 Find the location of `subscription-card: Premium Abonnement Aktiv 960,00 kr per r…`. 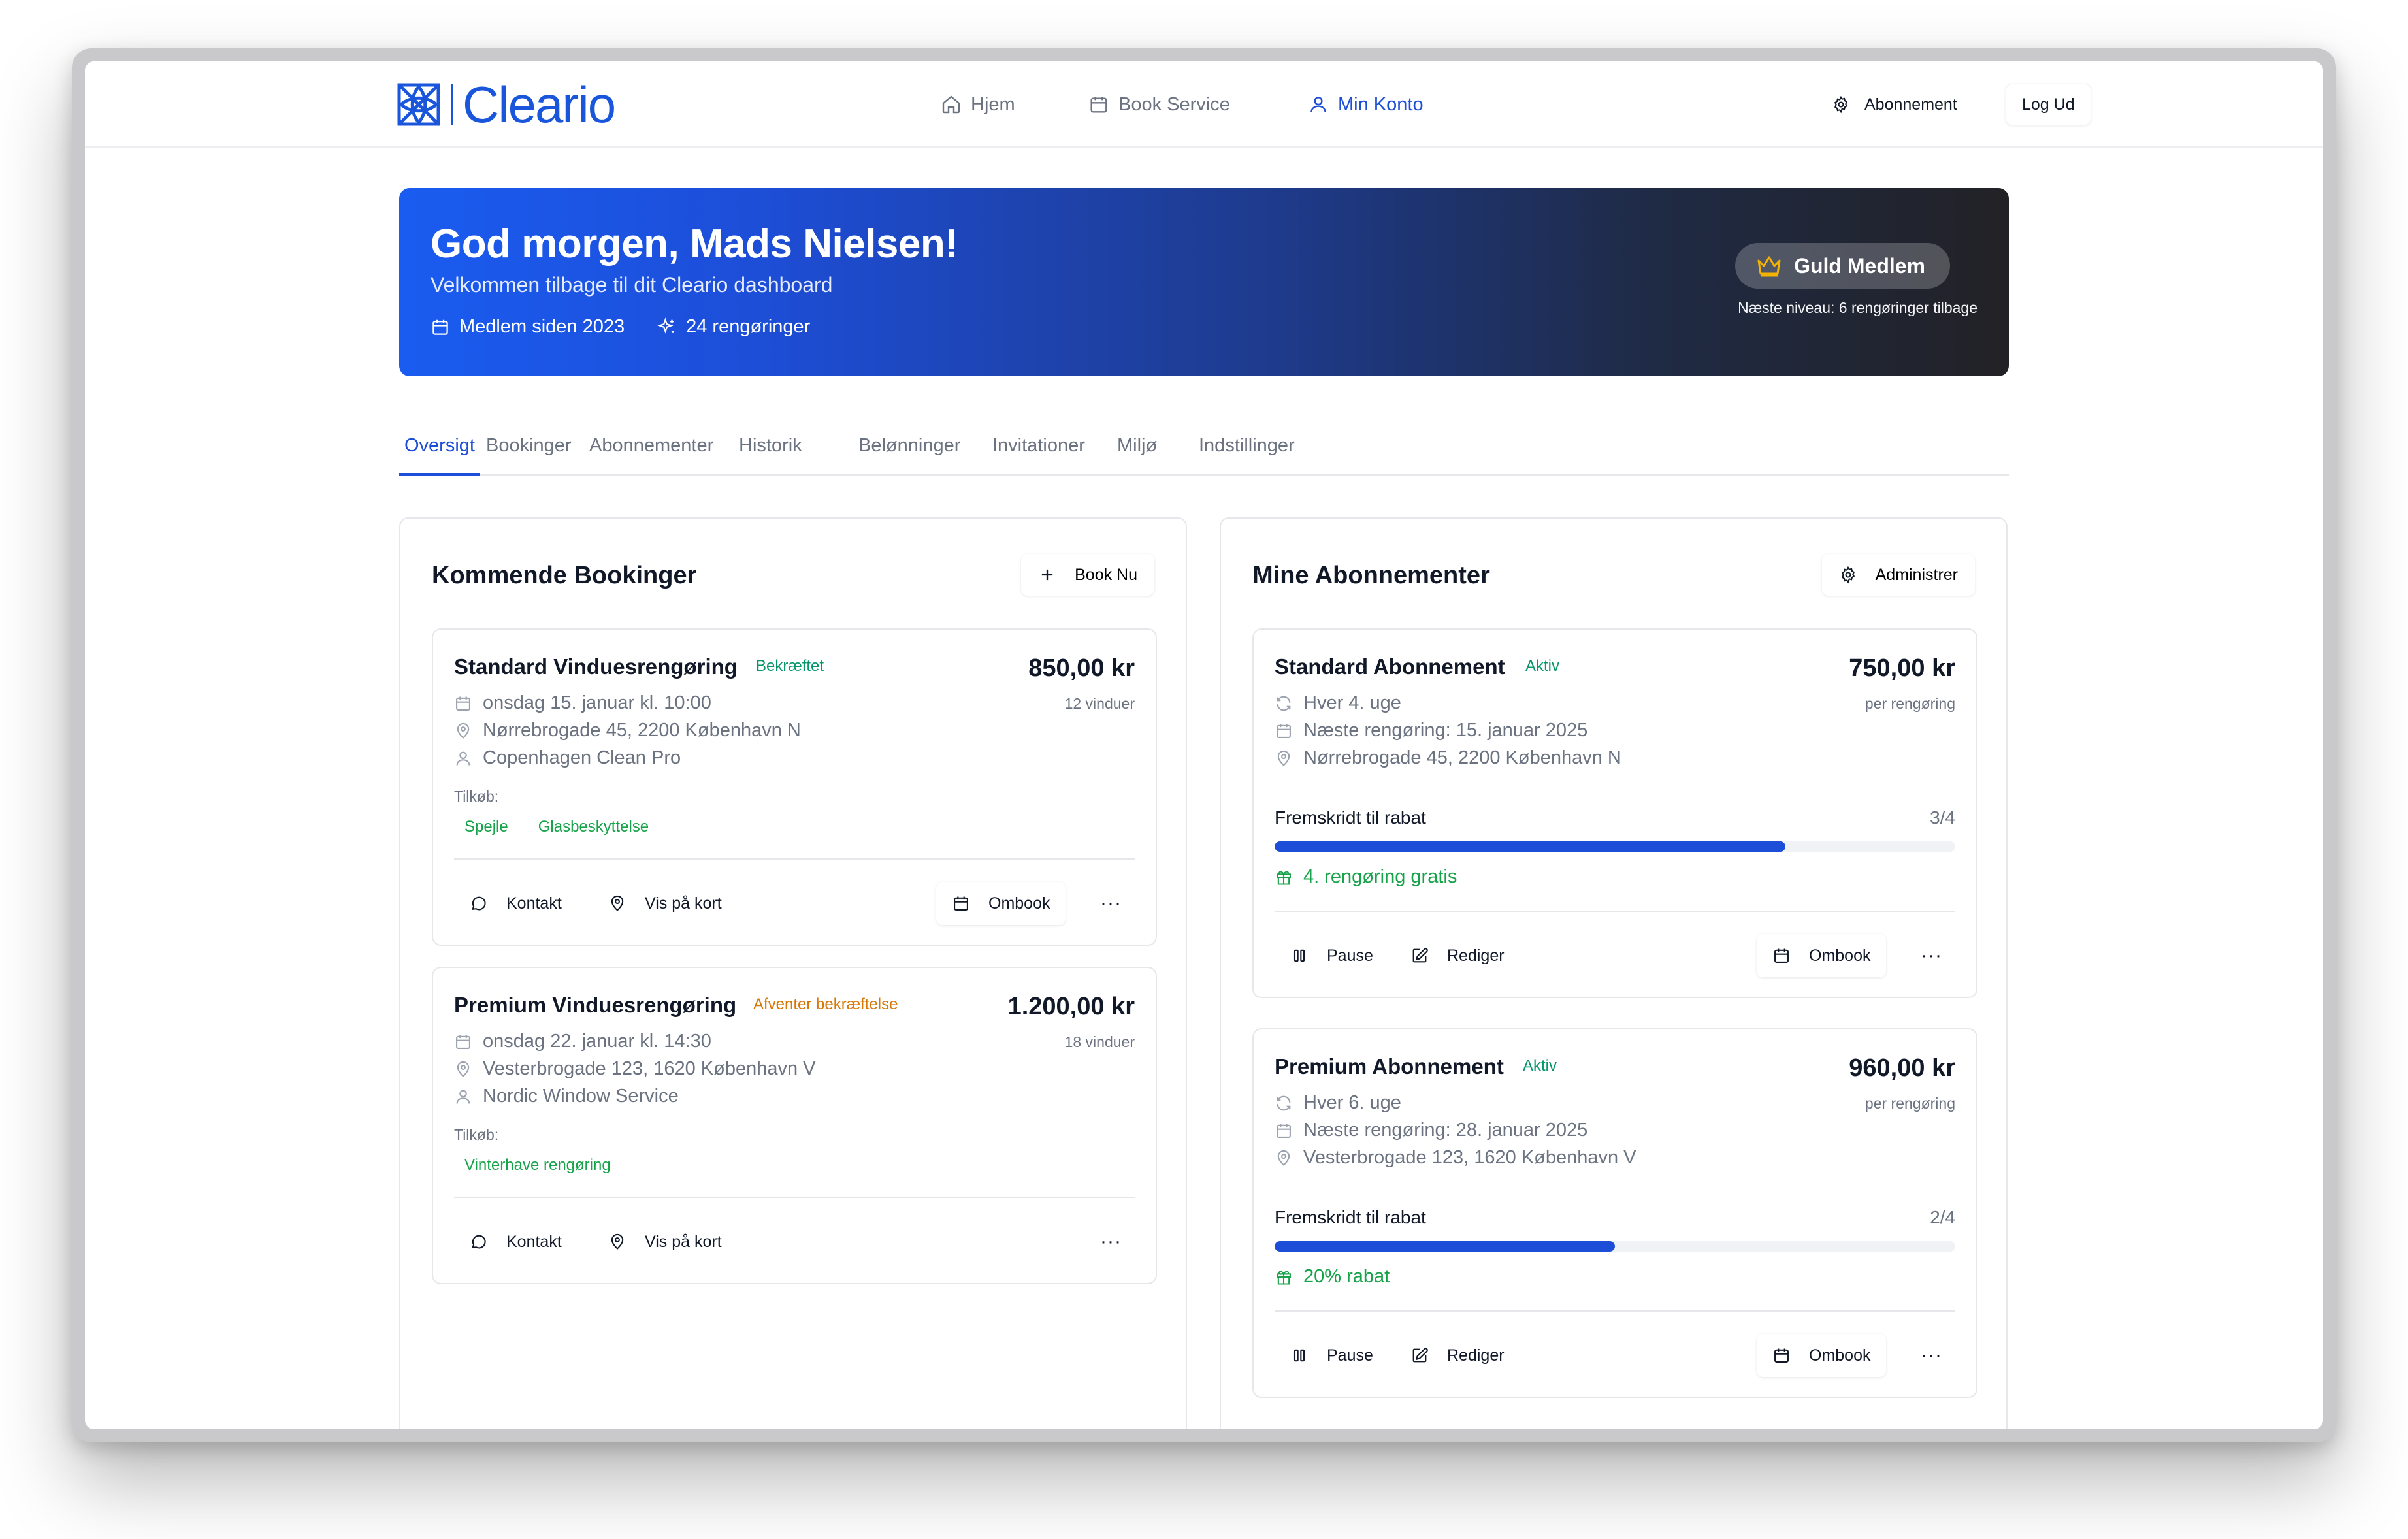

subscription-card: Premium Abonnement Aktiv 960,00 kr per r… is located at coordinates (1614, 1213).